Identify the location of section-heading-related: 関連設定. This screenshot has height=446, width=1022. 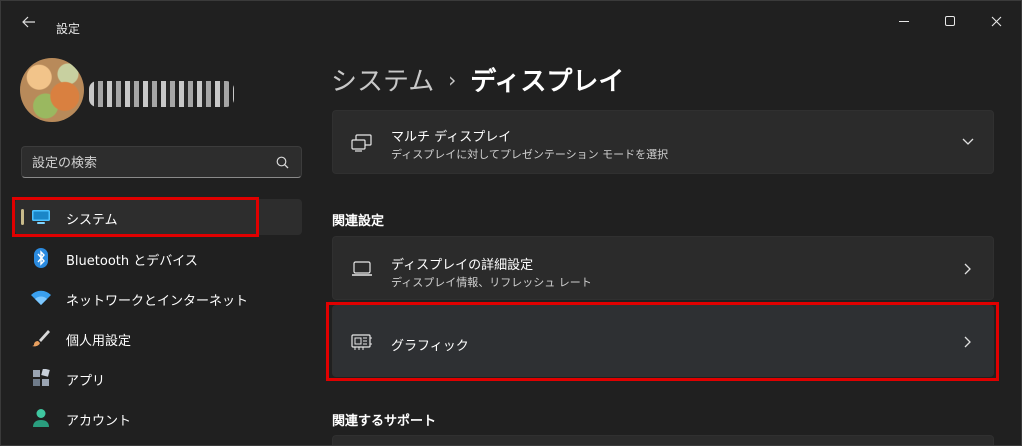
(358, 221).